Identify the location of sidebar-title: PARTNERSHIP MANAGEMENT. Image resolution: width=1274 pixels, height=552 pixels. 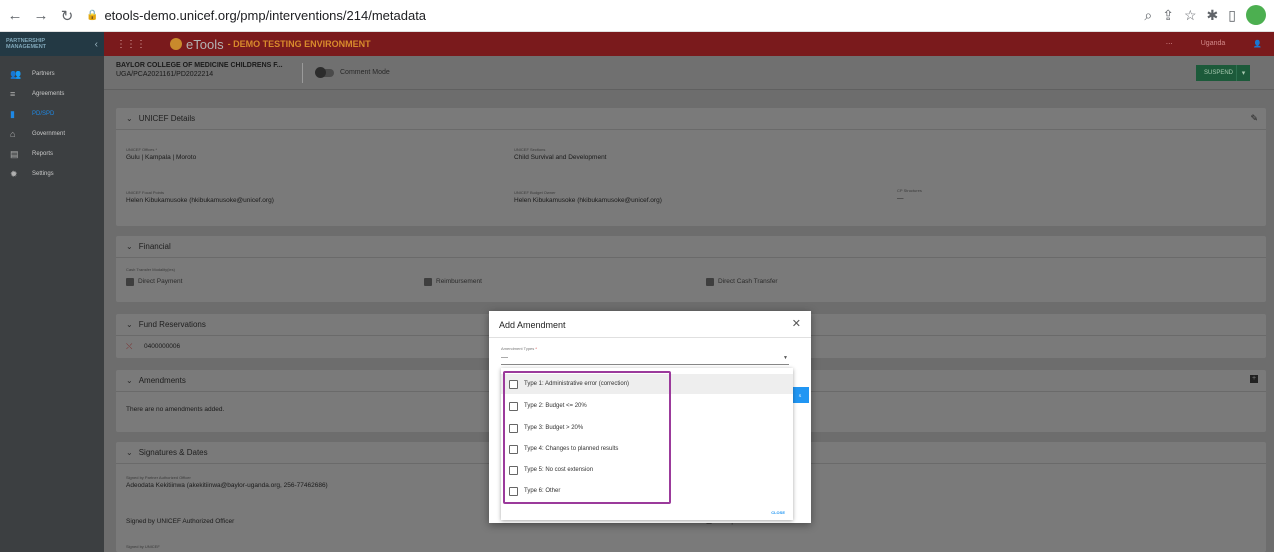
(26, 44).